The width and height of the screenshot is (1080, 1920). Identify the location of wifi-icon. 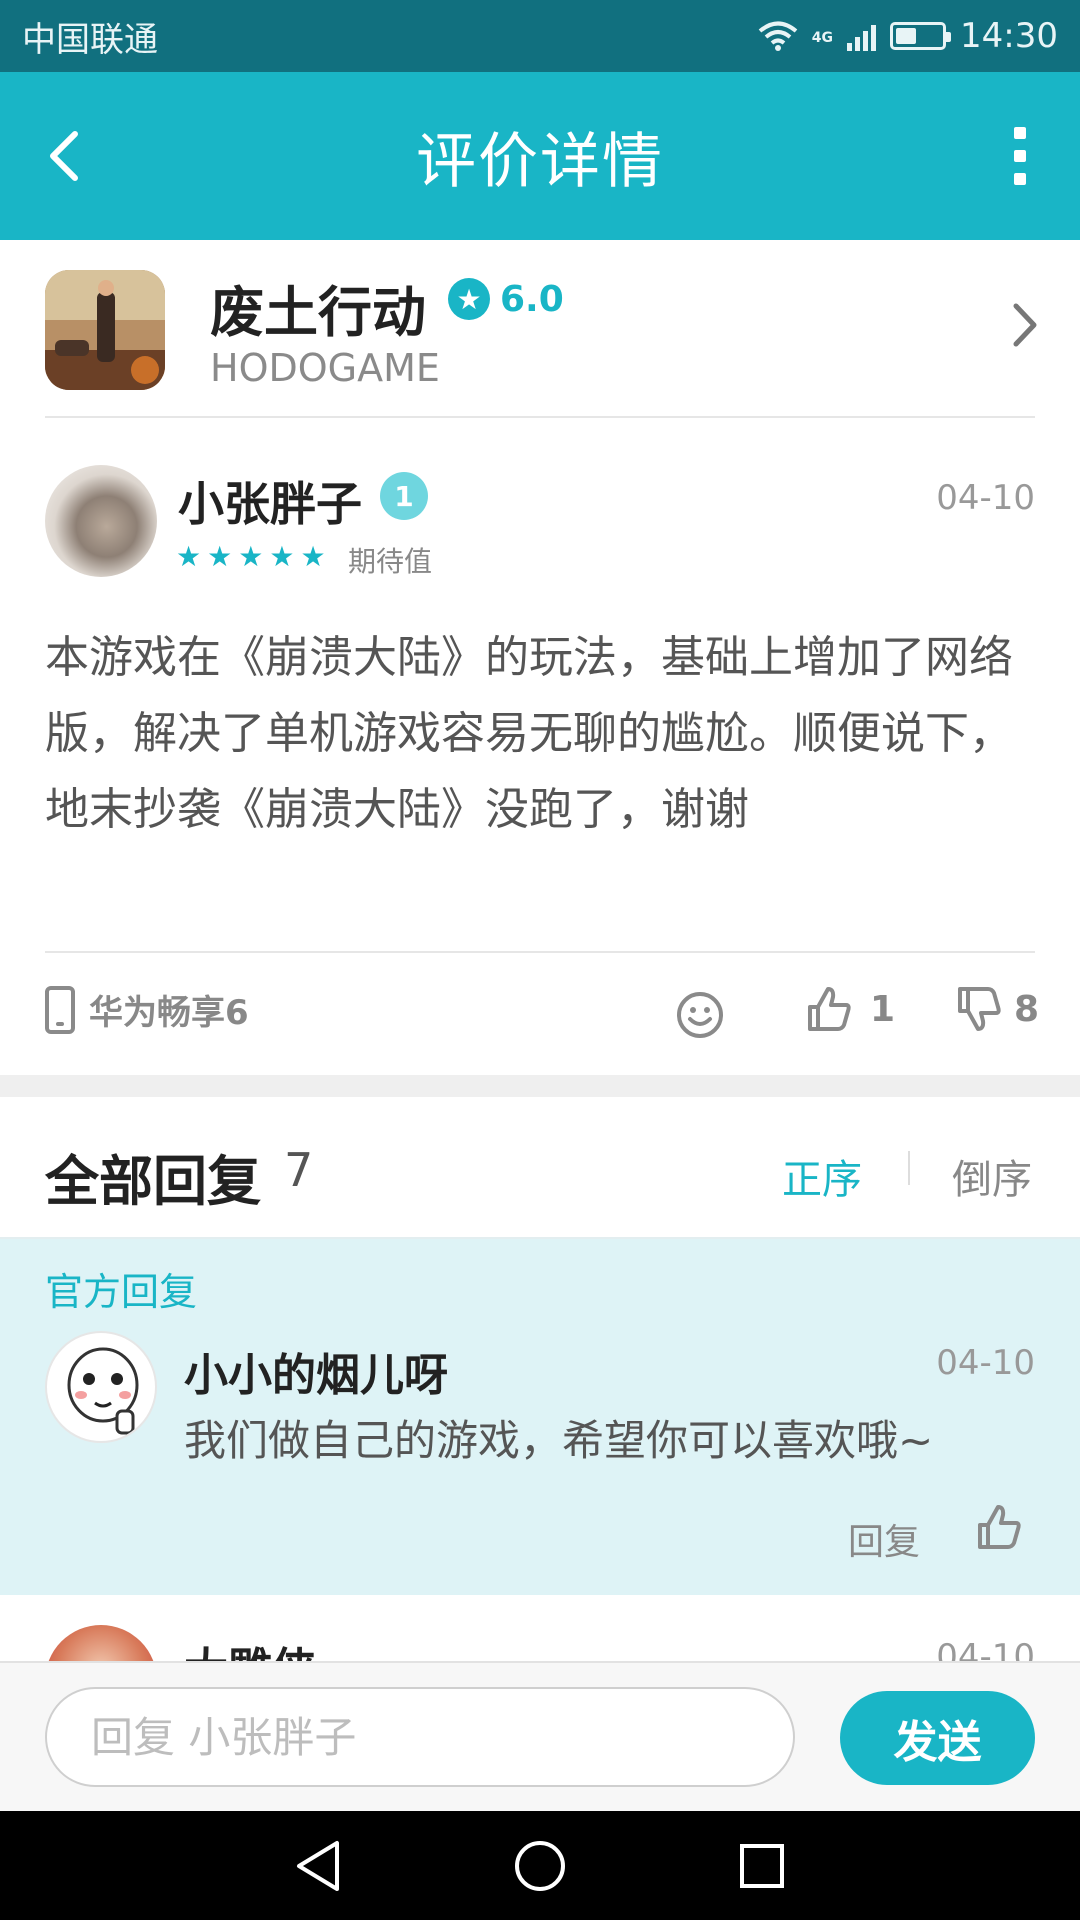
(778, 36).